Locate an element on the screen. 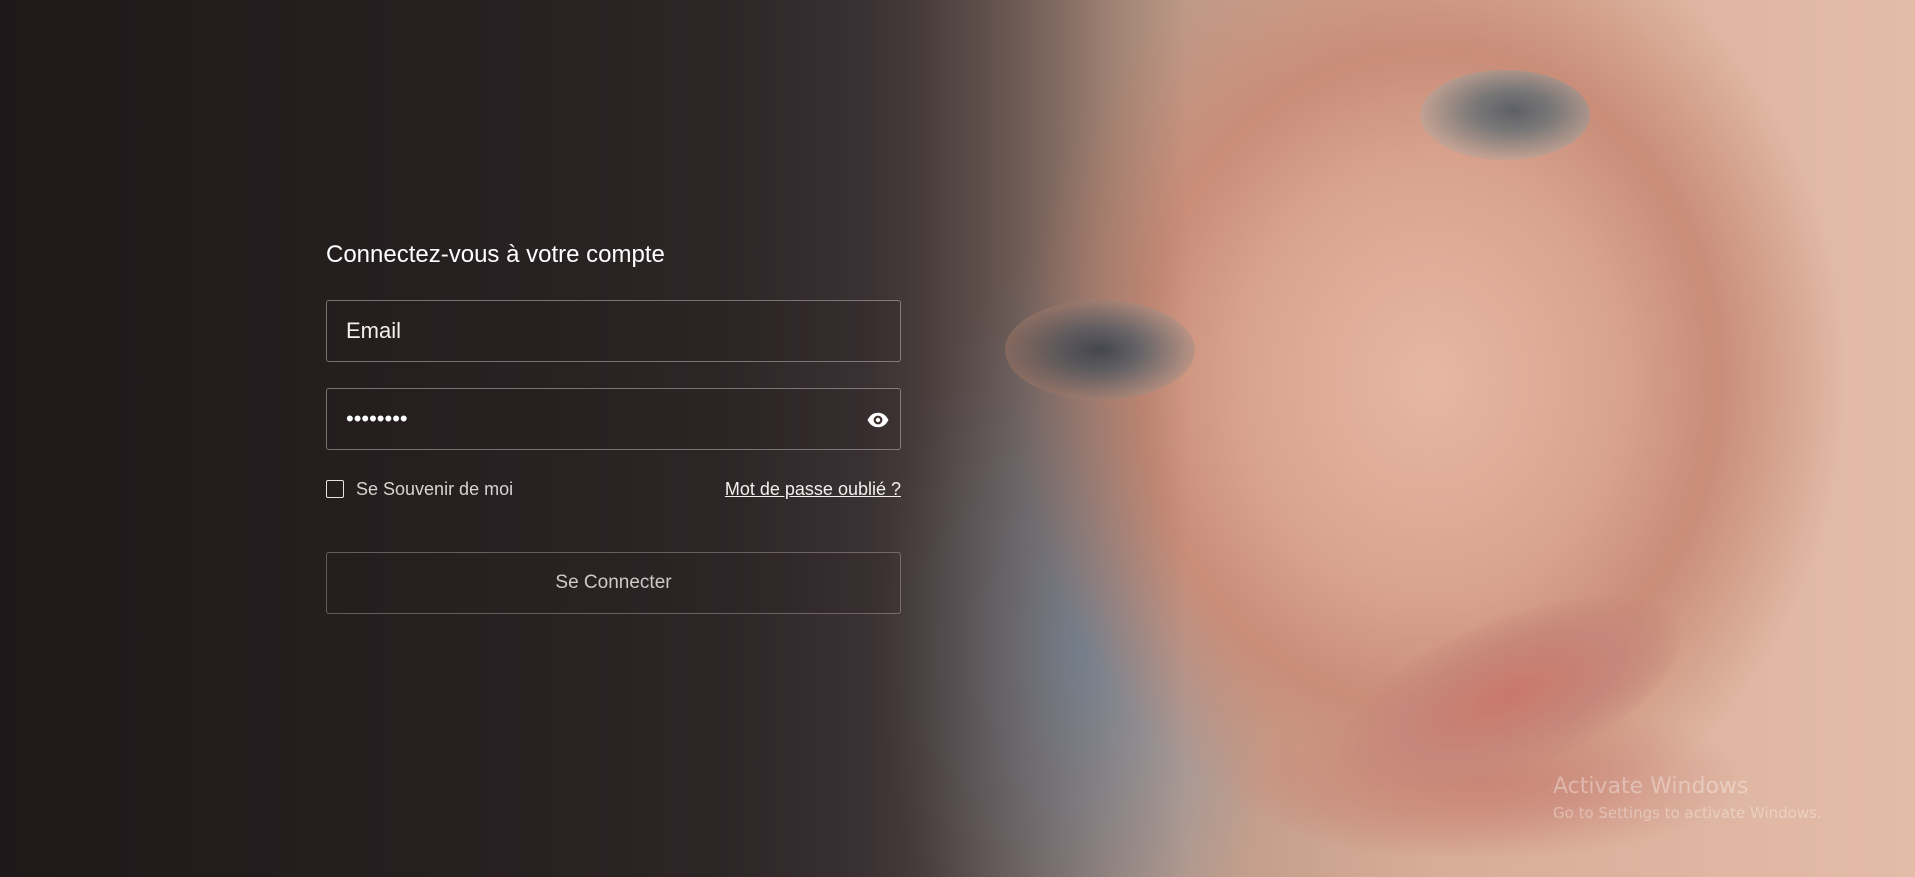 This screenshot has height=877, width=1915. password-input is located at coordinates (613, 419).